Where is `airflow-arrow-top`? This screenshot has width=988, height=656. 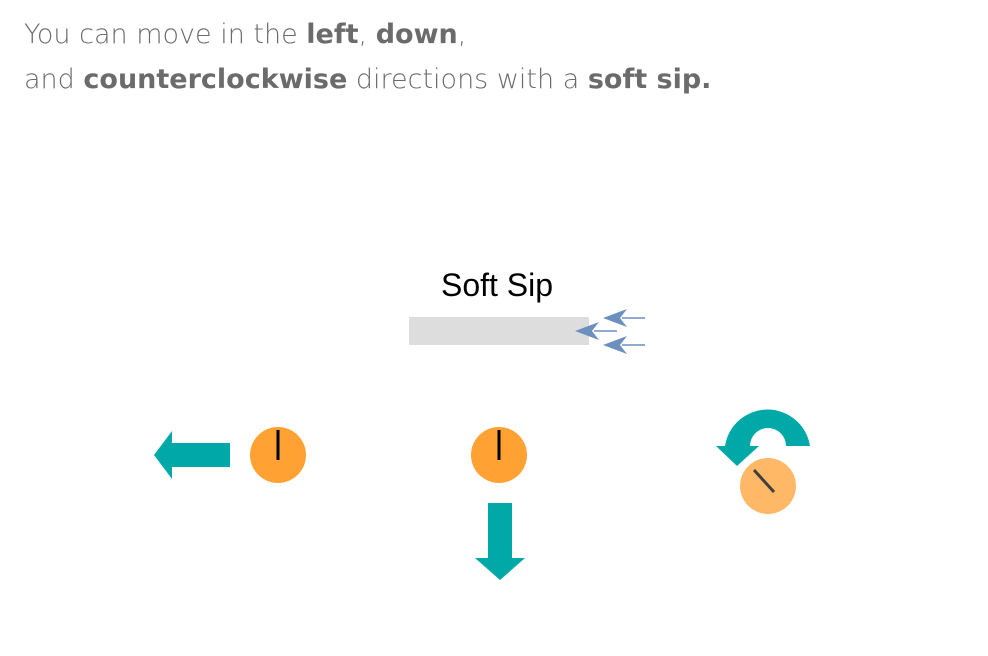
airflow-arrow-top is located at coordinates (624, 318).